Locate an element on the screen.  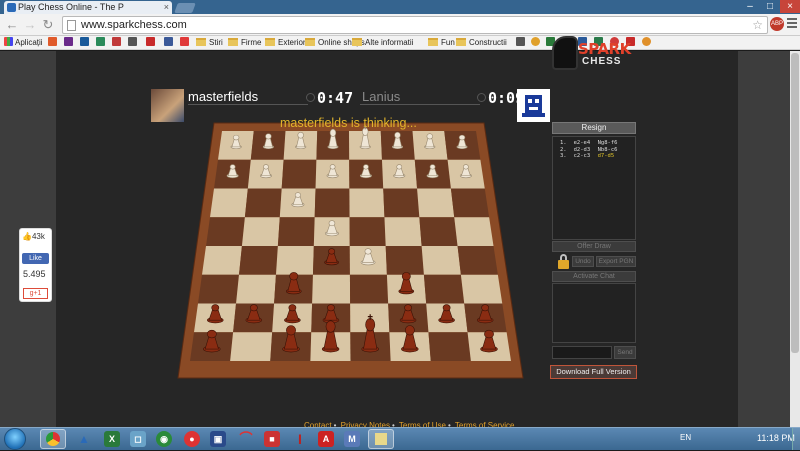
bookmark-alte-informatii: Alte informatii is located at coordinates (382, 43).